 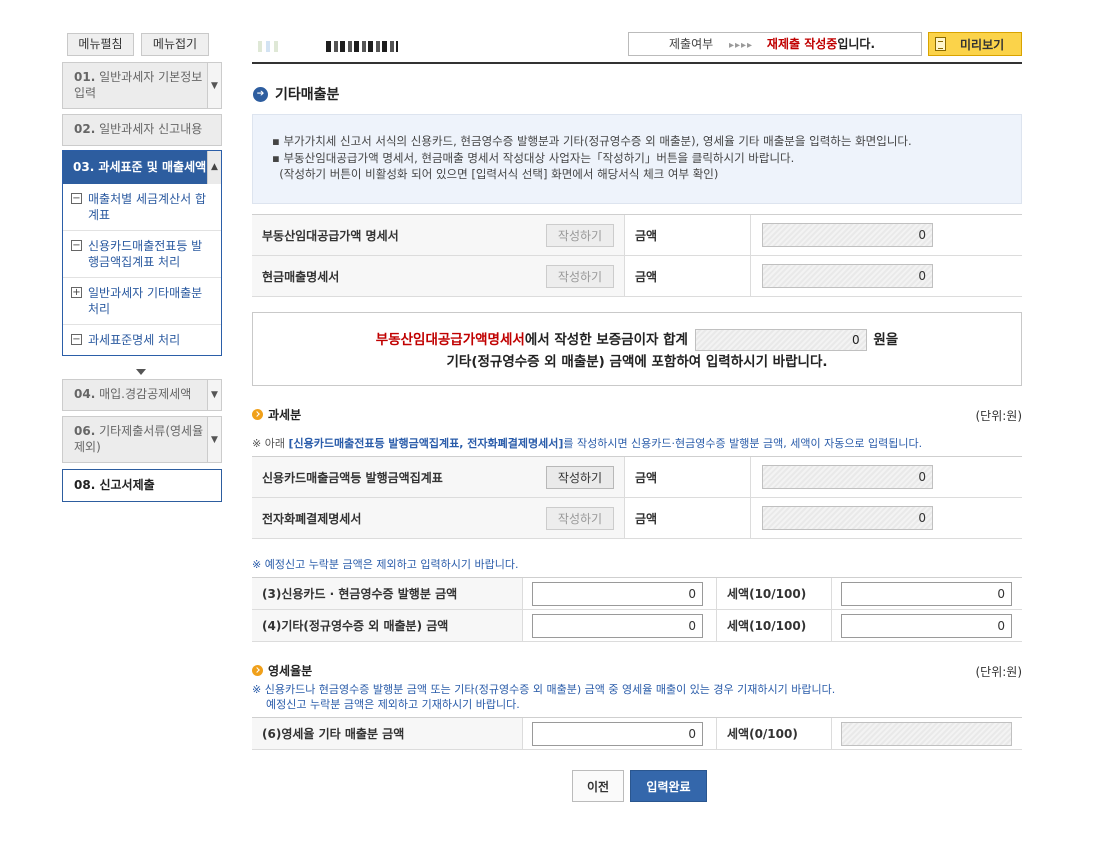 What do you see at coordinates (142, 130) in the screenshot?
I see `sidebar-item-report-content: 02. 일반과세자 신고내용` at bounding box center [142, 130].